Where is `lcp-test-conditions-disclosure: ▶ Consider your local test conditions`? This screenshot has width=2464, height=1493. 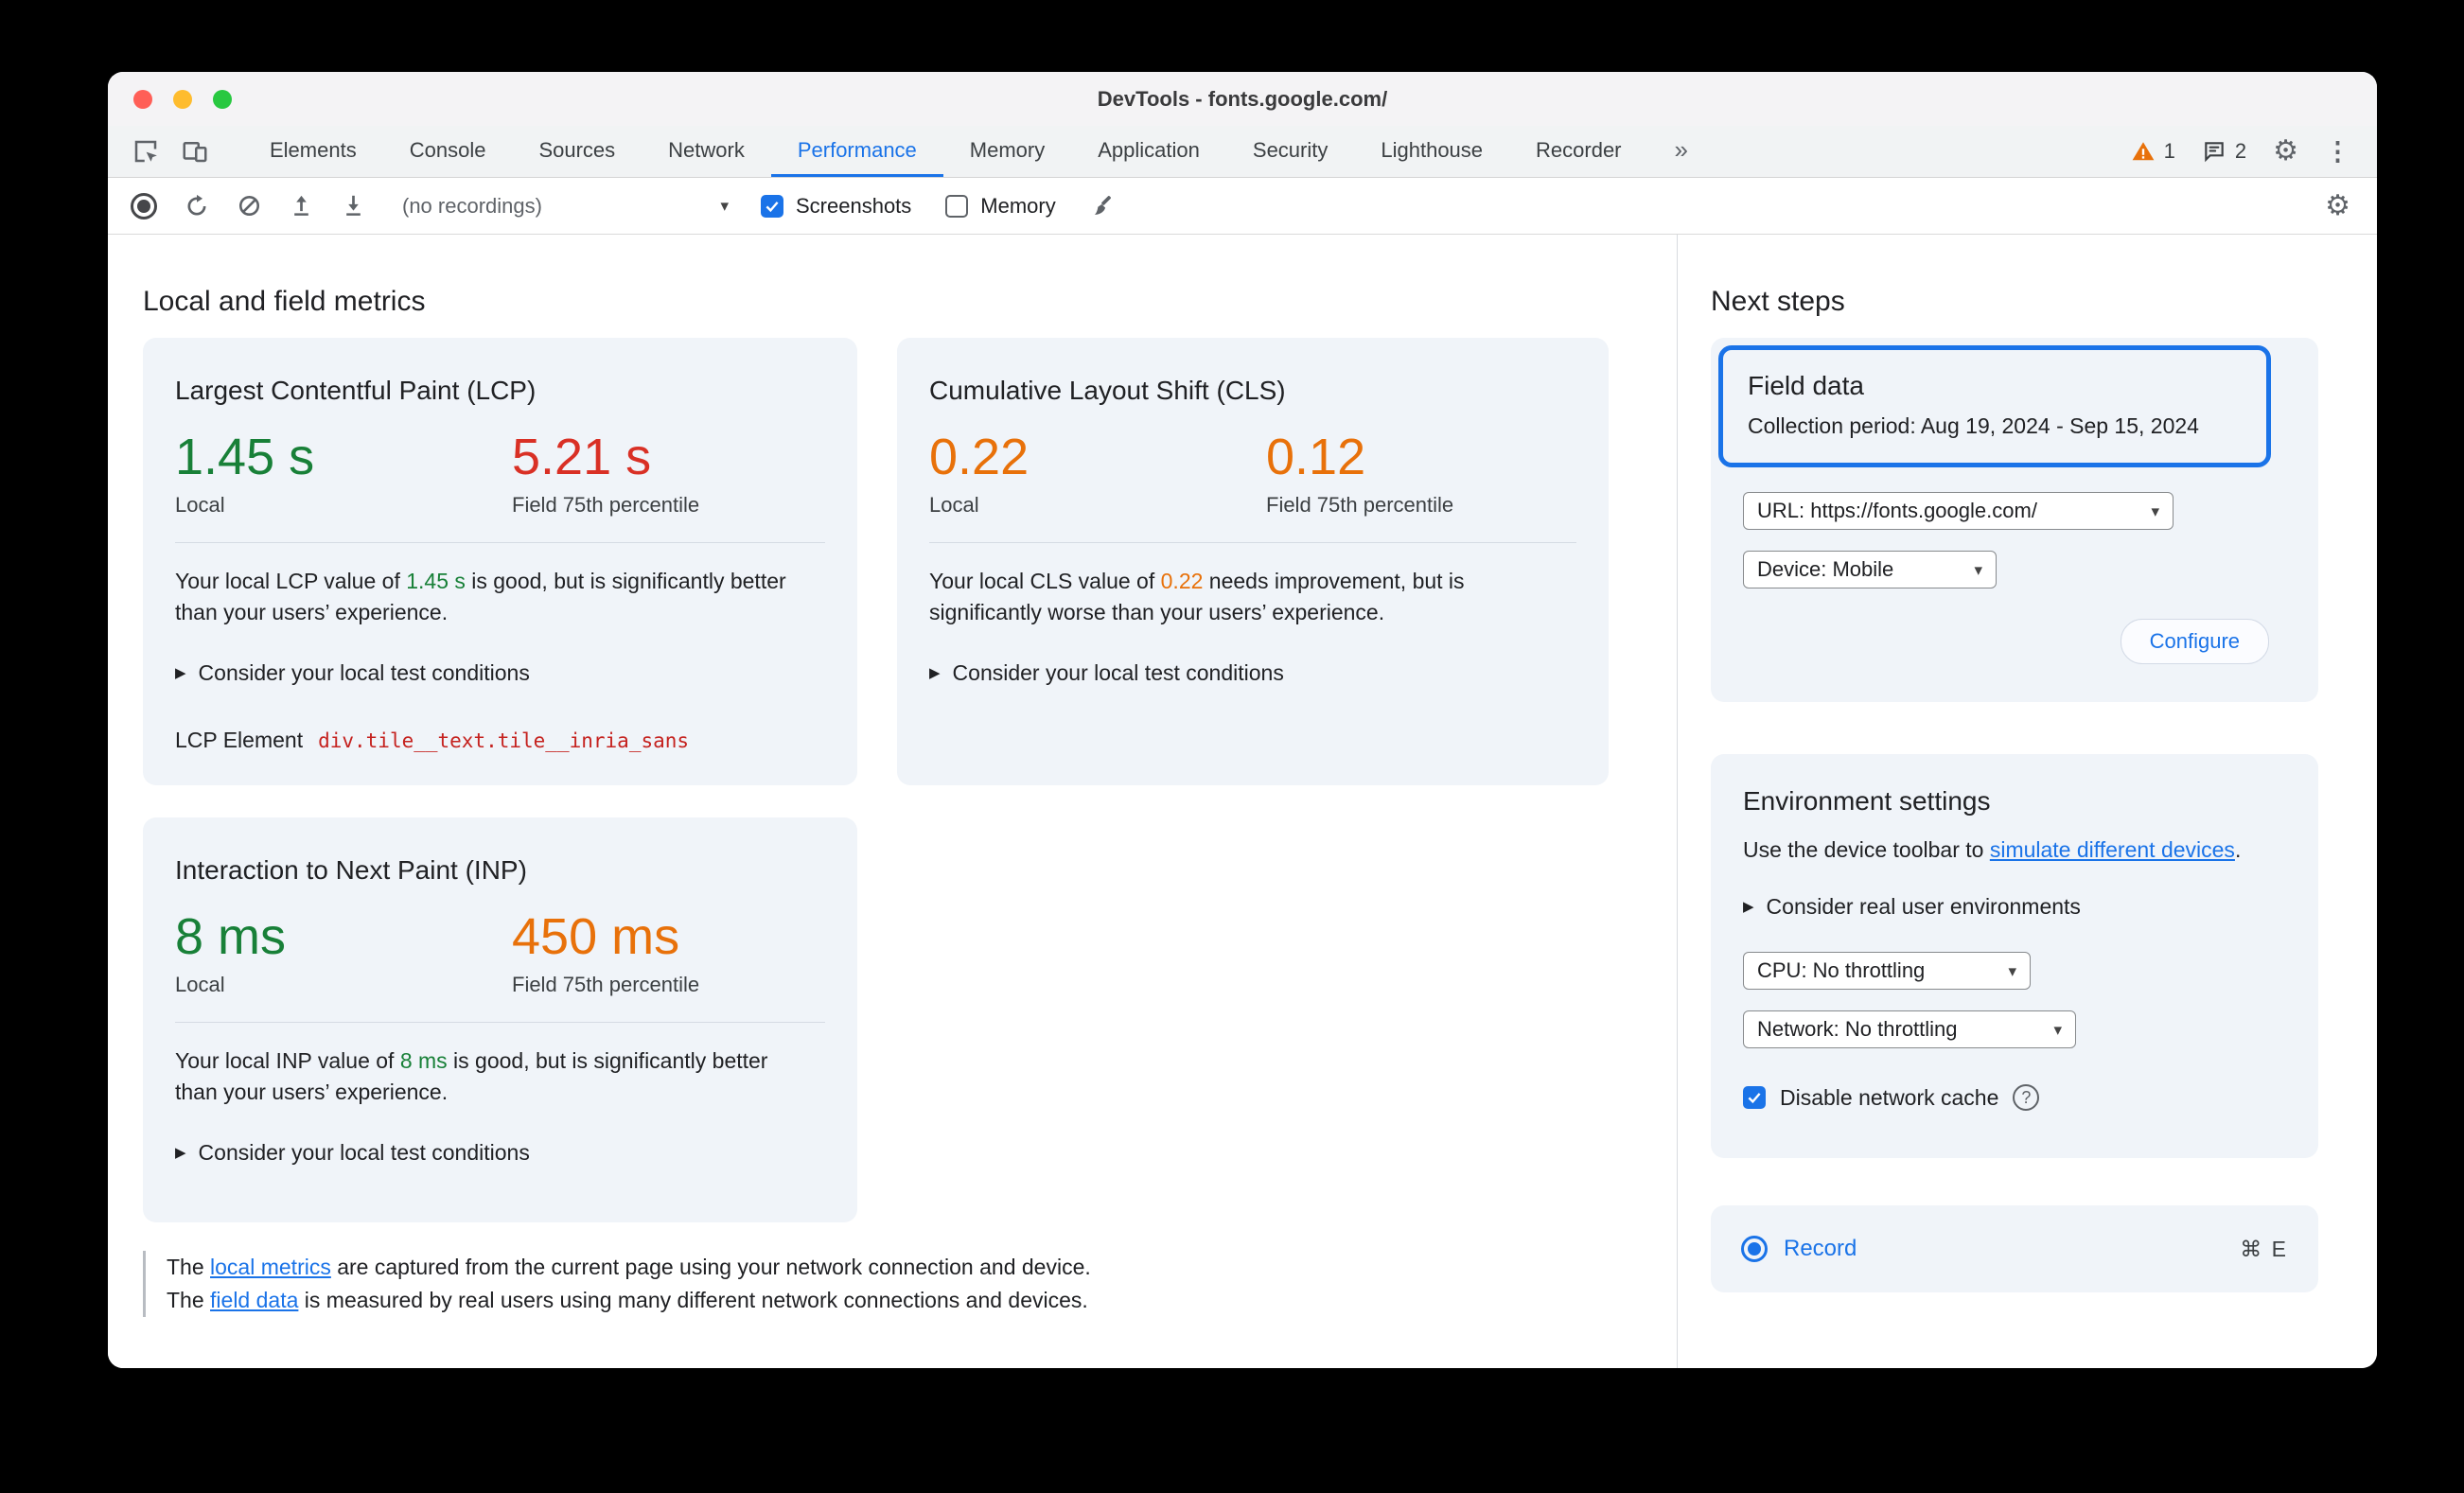 lcp-test-conditions-disclosure: ▶ Consider your local test conditions is located at coordinates (500, 673).